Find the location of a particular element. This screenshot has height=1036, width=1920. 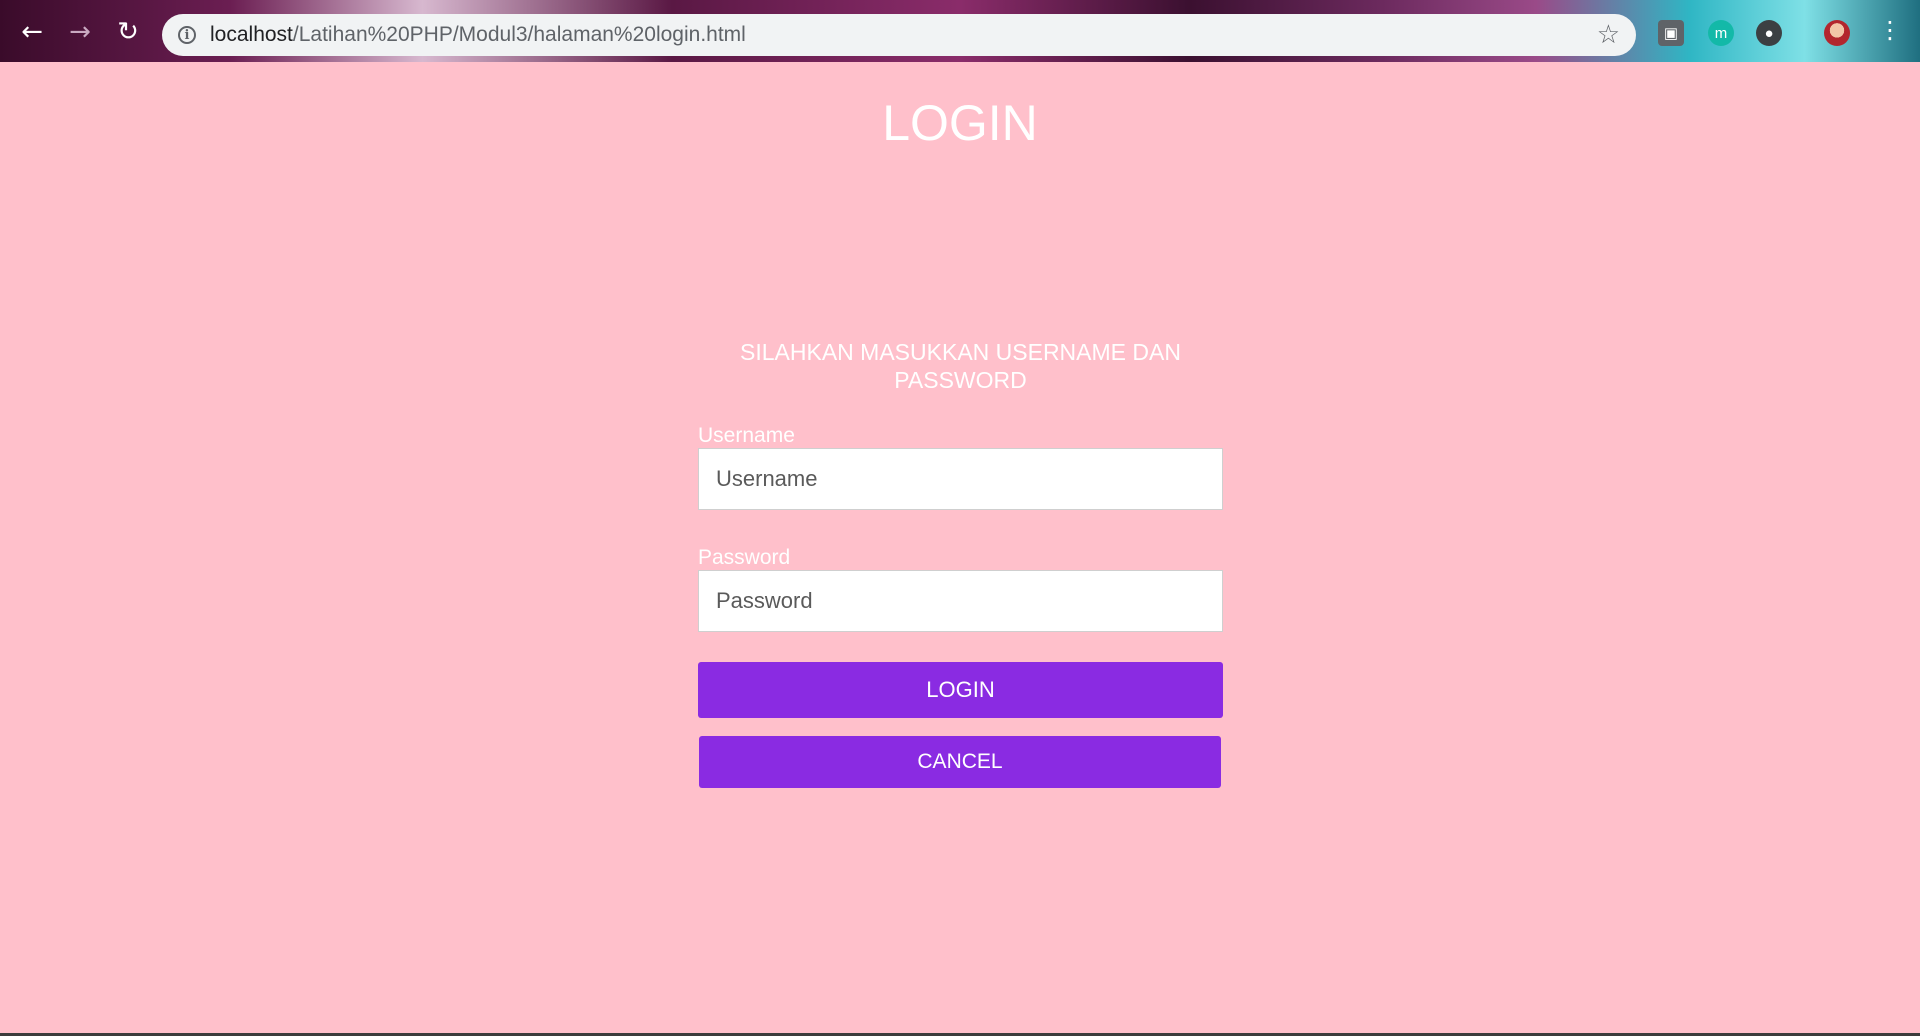

shopping-bag-extension-icon: ▣ is located at coordinates (1671, 33).